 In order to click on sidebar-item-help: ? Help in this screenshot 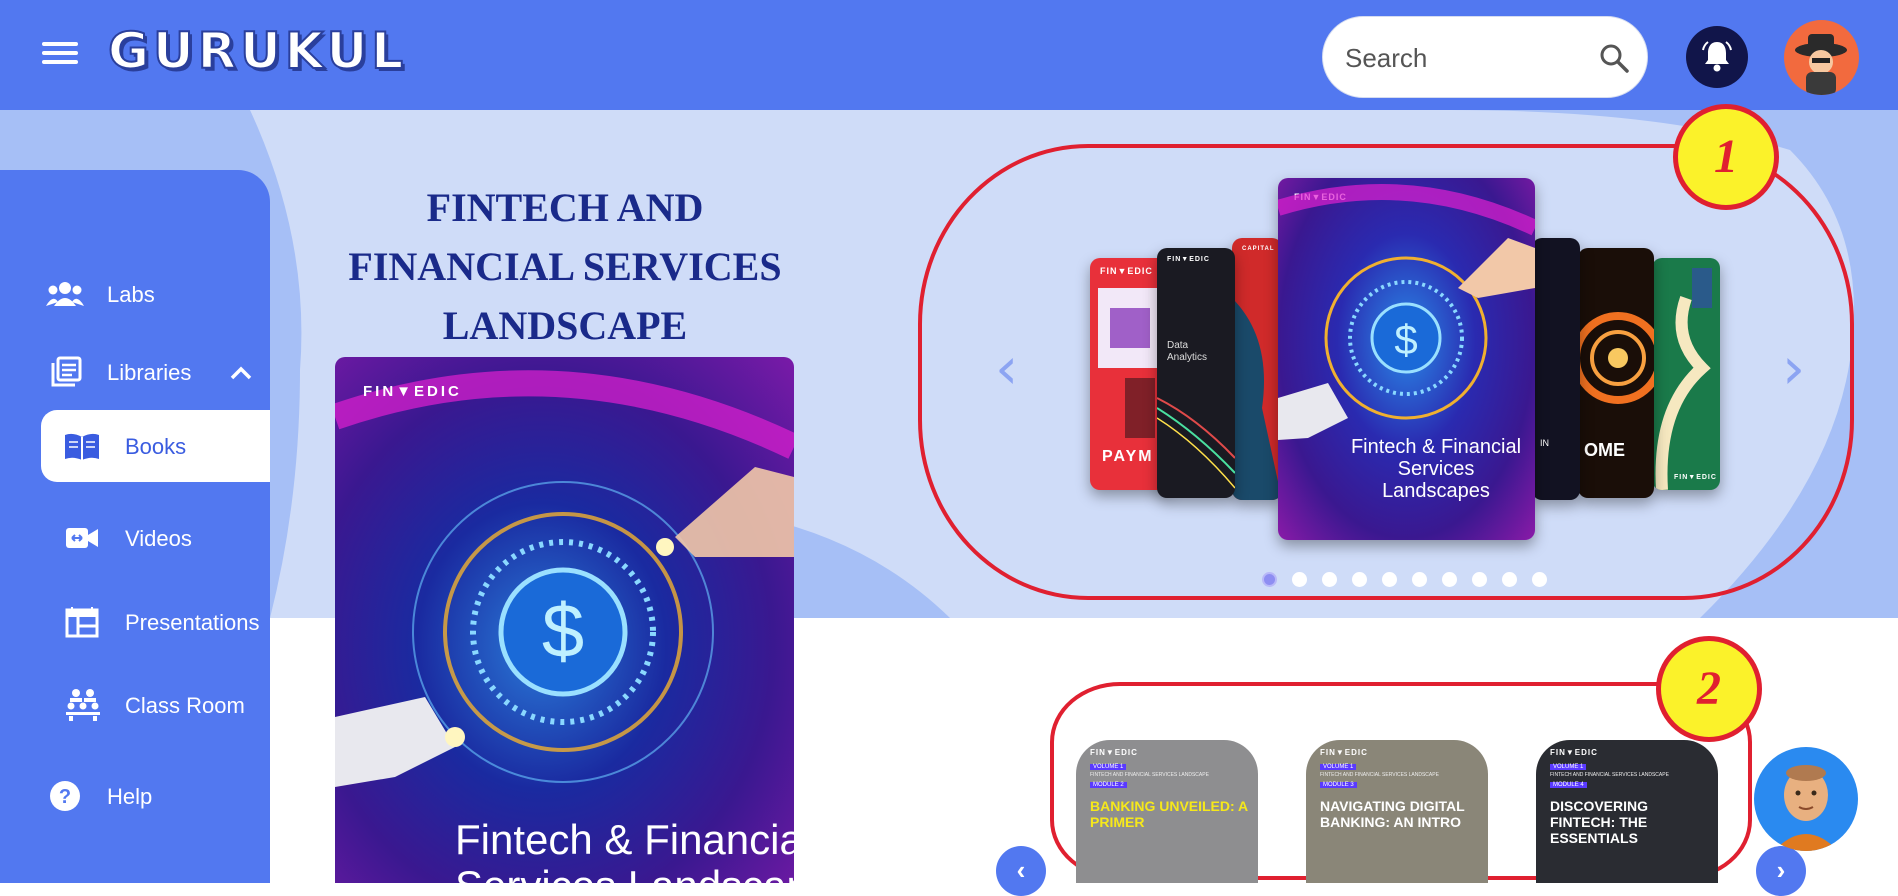, I will do `click(135, 796)`.